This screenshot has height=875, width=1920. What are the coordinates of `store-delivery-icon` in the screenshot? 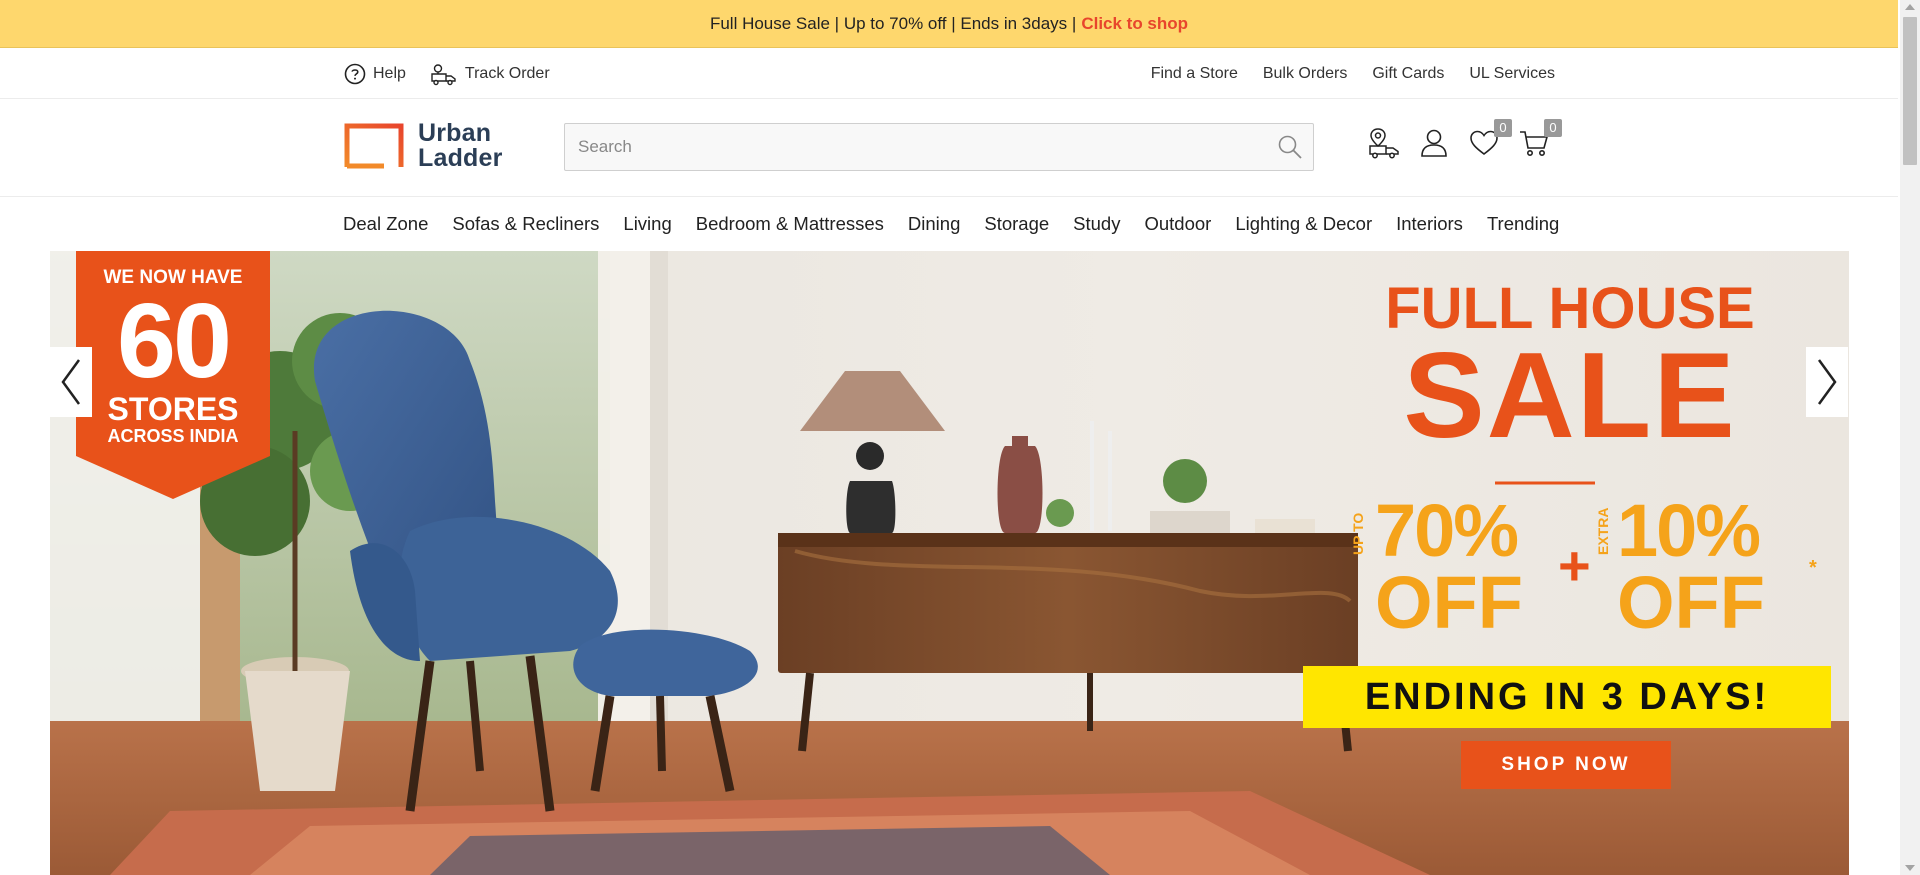 It's located at (1384, 143).